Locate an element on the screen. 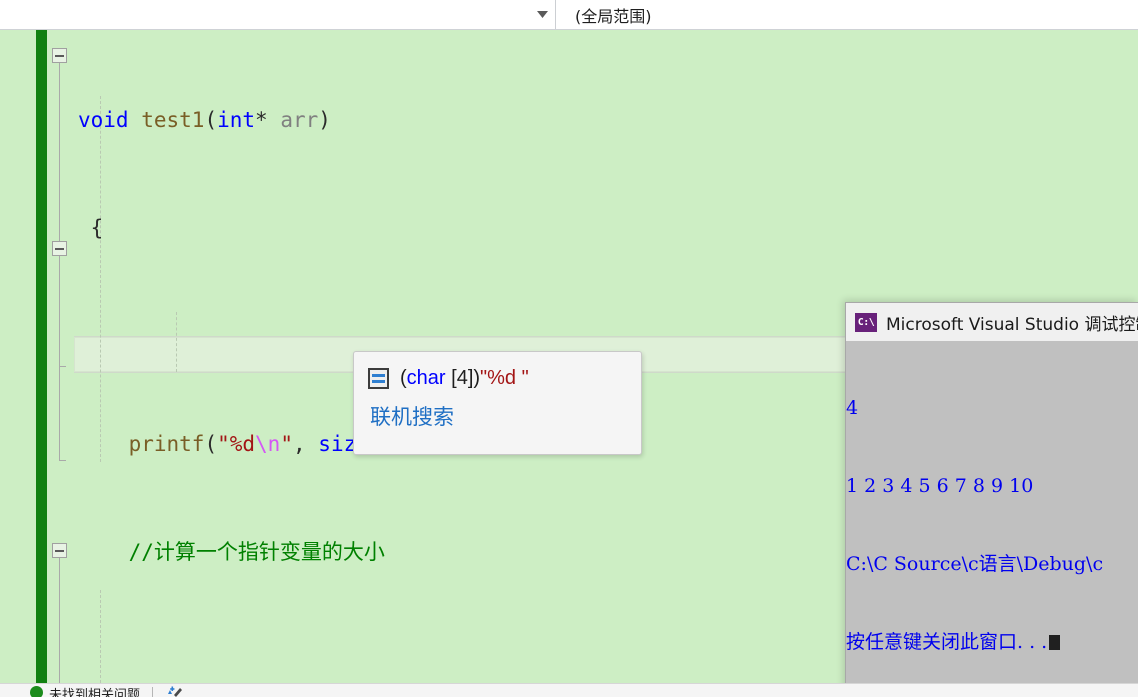 Image resolution: width=1138 pixels, height=697 pixels. chevron-down-icon is located at coordinates (542, 14).